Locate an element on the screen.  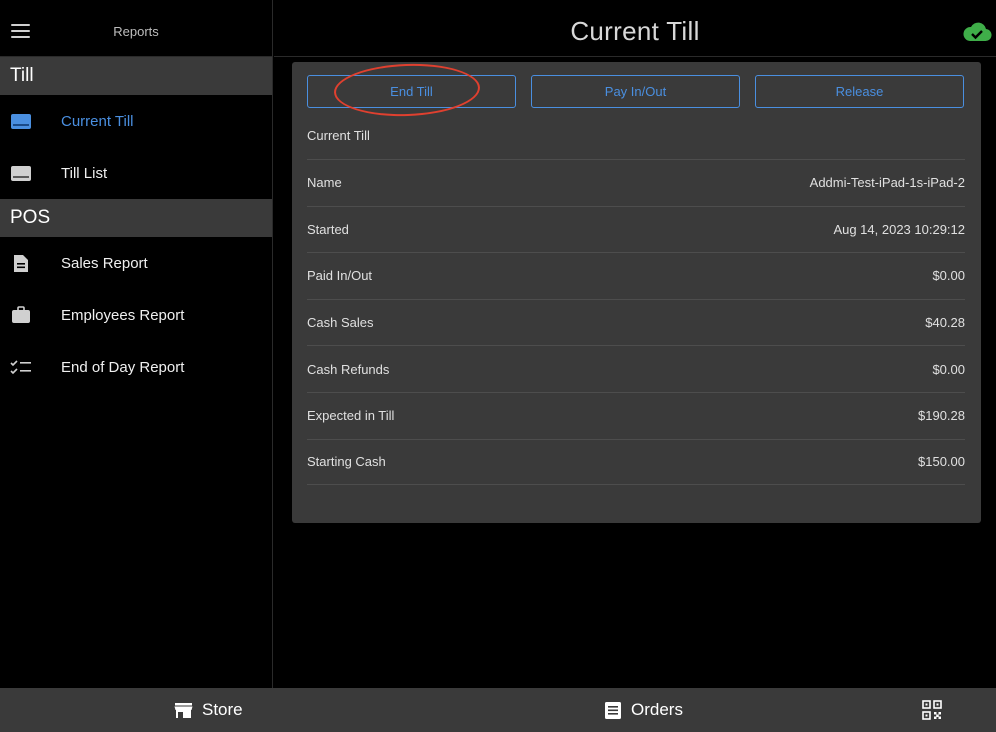
till-row-paid-in-out: Paid In/Out $0.00 is located at coordinates (636, 275).